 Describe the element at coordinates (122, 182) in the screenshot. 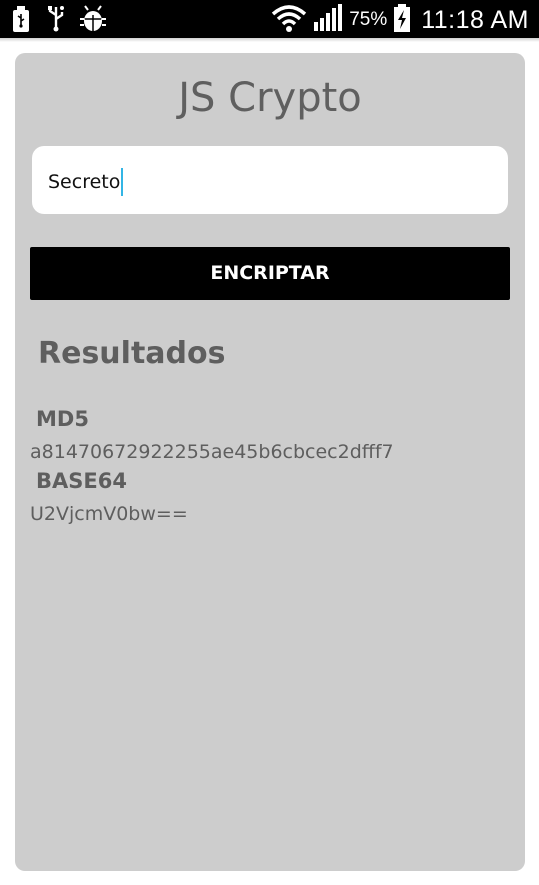

I see `text-caret` at that location.